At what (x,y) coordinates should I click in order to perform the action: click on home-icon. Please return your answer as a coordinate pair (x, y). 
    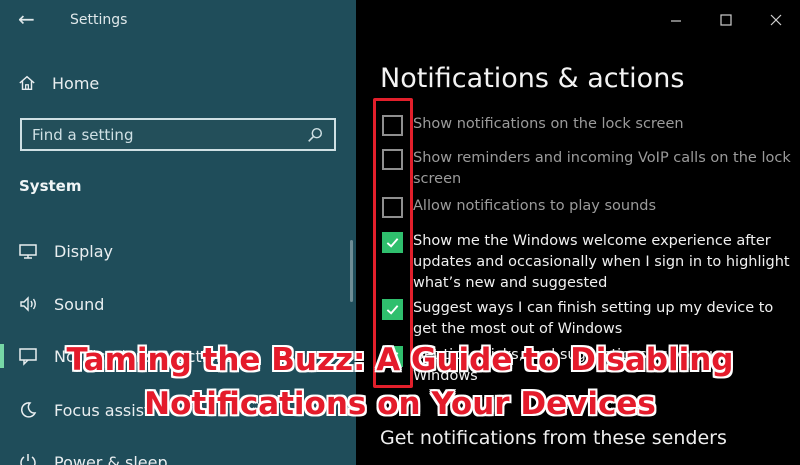
    Looking at the image, I should click on (27, 83).